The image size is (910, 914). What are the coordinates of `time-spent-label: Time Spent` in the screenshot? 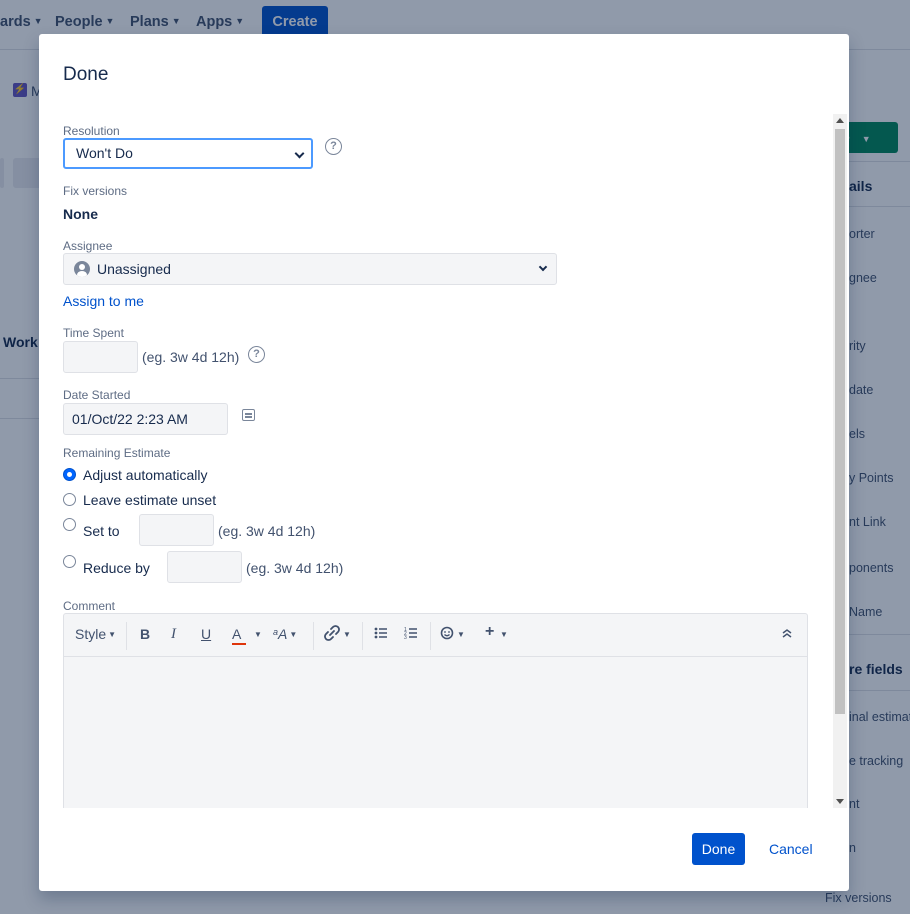 It's located at (93, 333).